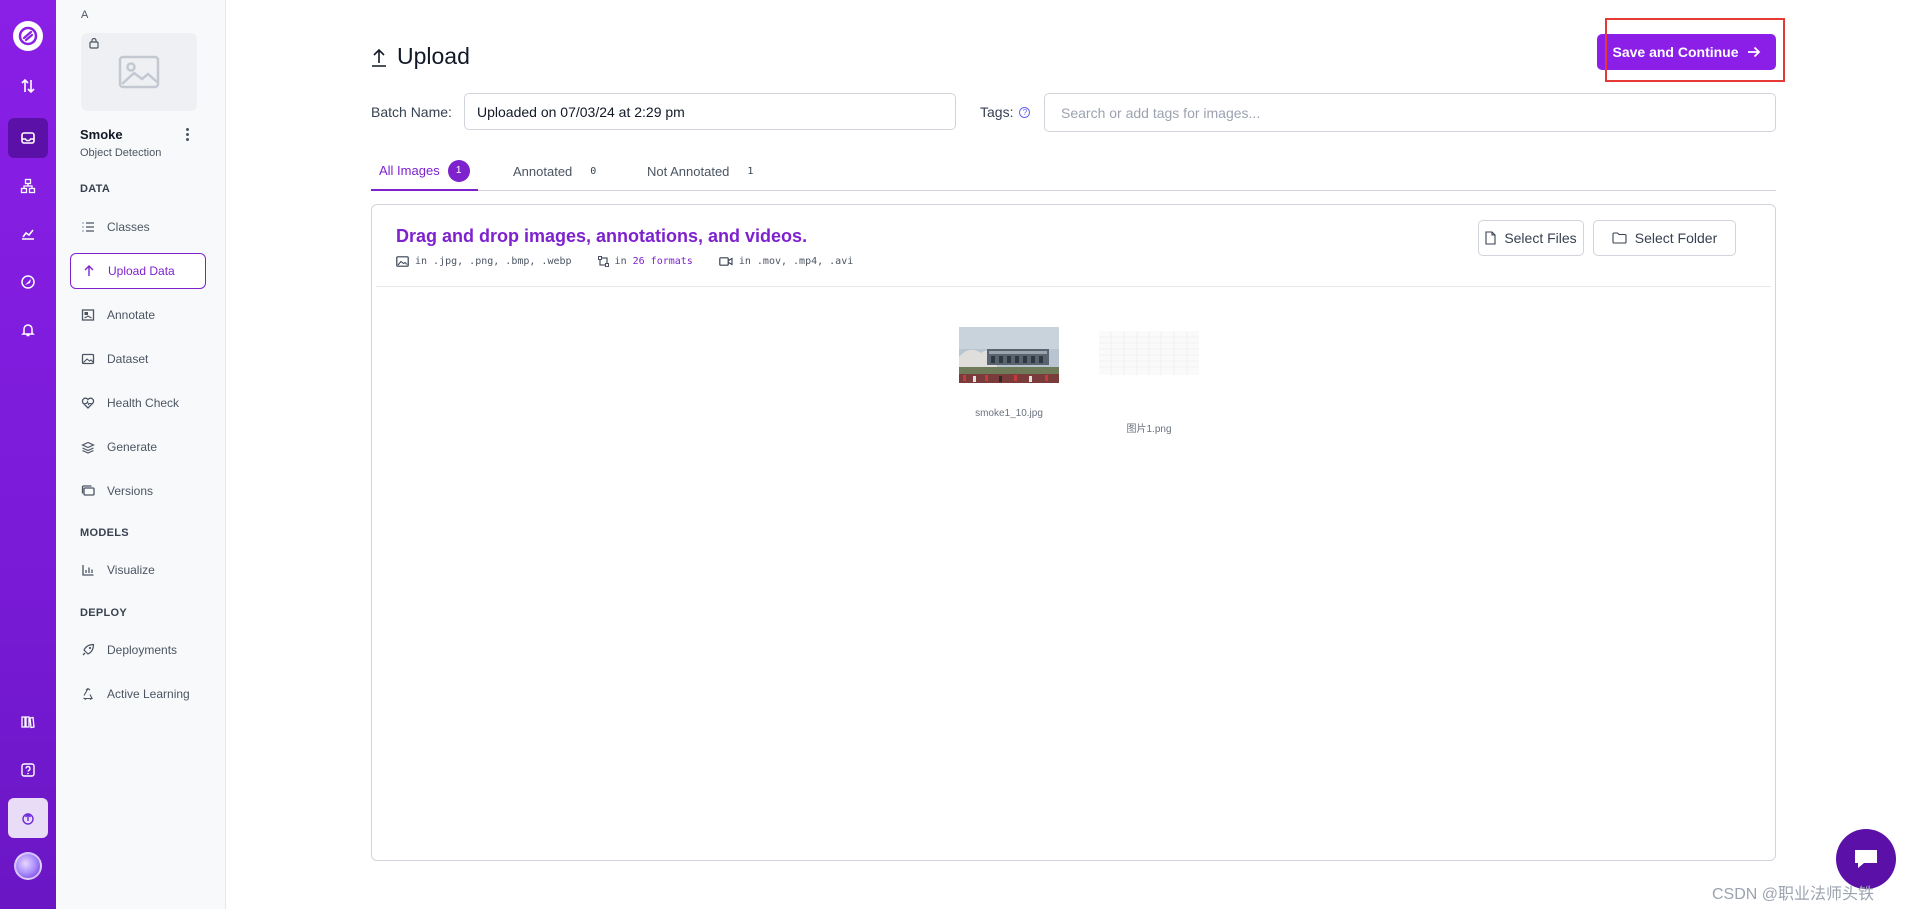  I want to click on image-formats-text: in .jpg, .png, .bmp, .webp, so click(493, 261).